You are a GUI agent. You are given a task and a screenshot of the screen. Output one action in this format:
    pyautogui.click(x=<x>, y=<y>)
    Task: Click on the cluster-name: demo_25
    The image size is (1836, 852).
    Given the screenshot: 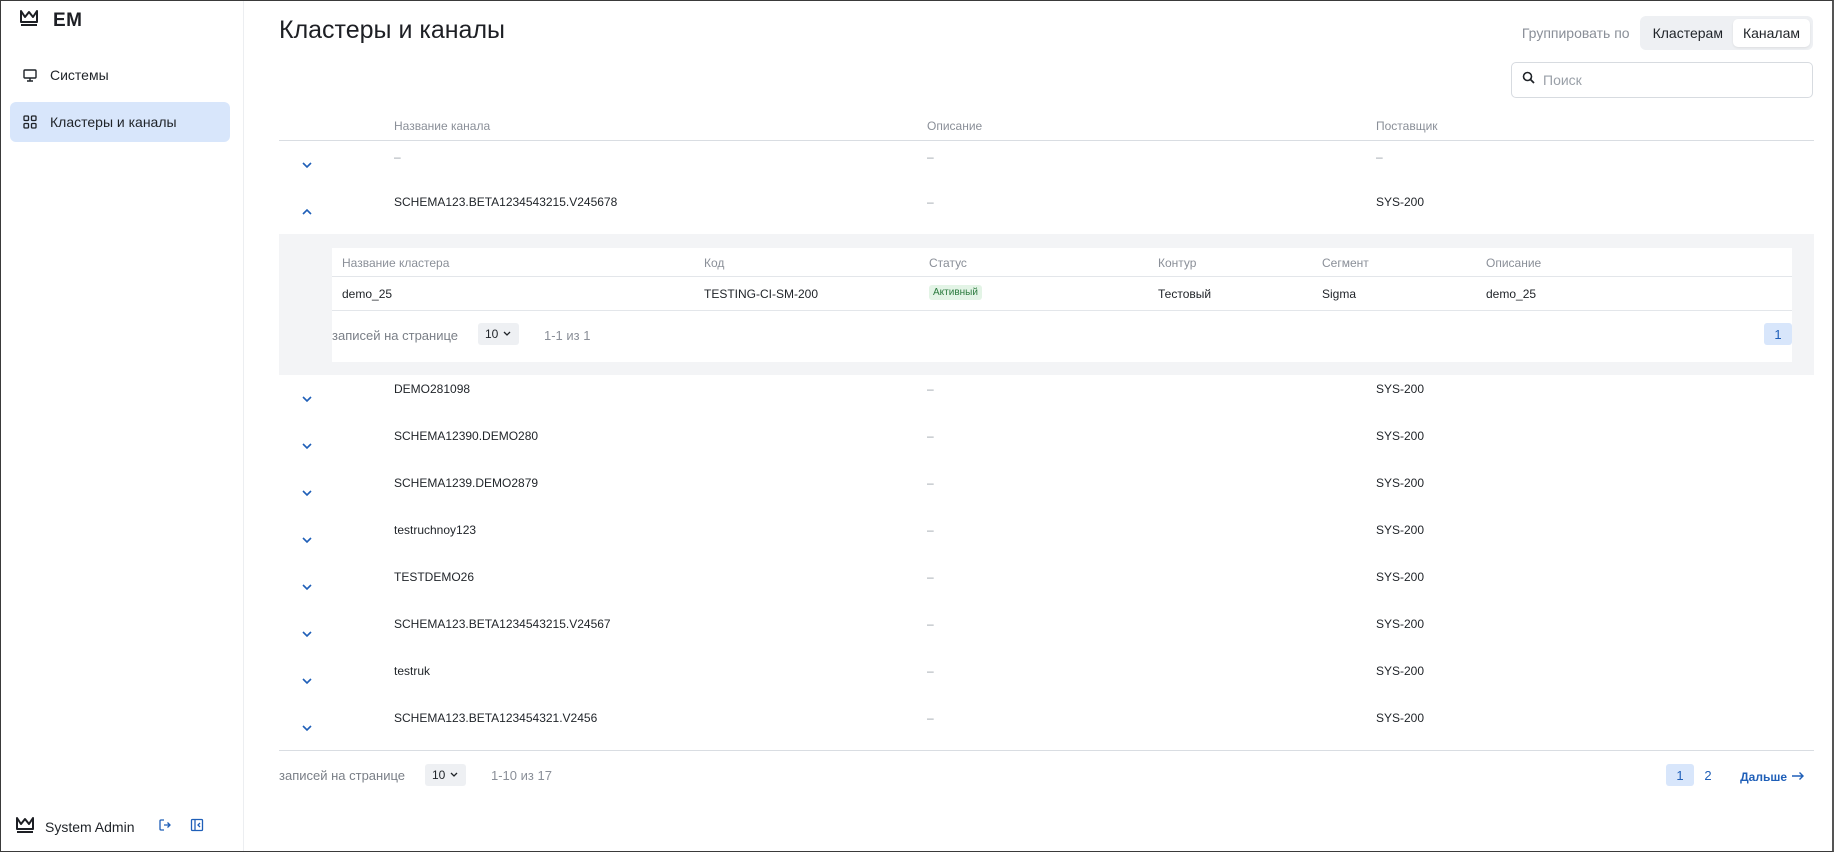 What is the action you would take?
    pyautogui.click(x=367, y=294)
    